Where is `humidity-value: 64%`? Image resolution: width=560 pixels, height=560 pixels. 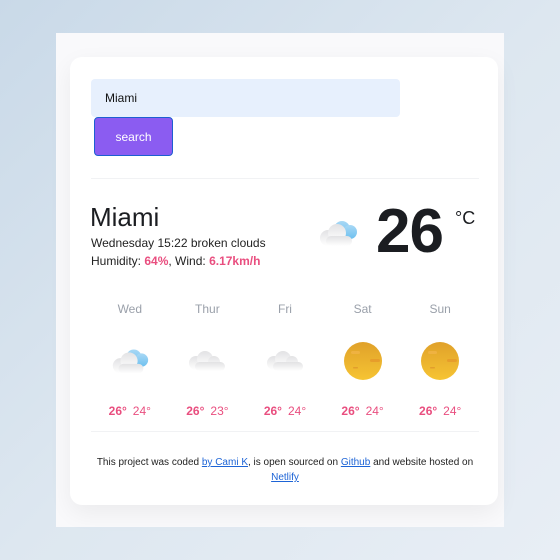
humidity-value: 64% is located at coordinates (156, 261).